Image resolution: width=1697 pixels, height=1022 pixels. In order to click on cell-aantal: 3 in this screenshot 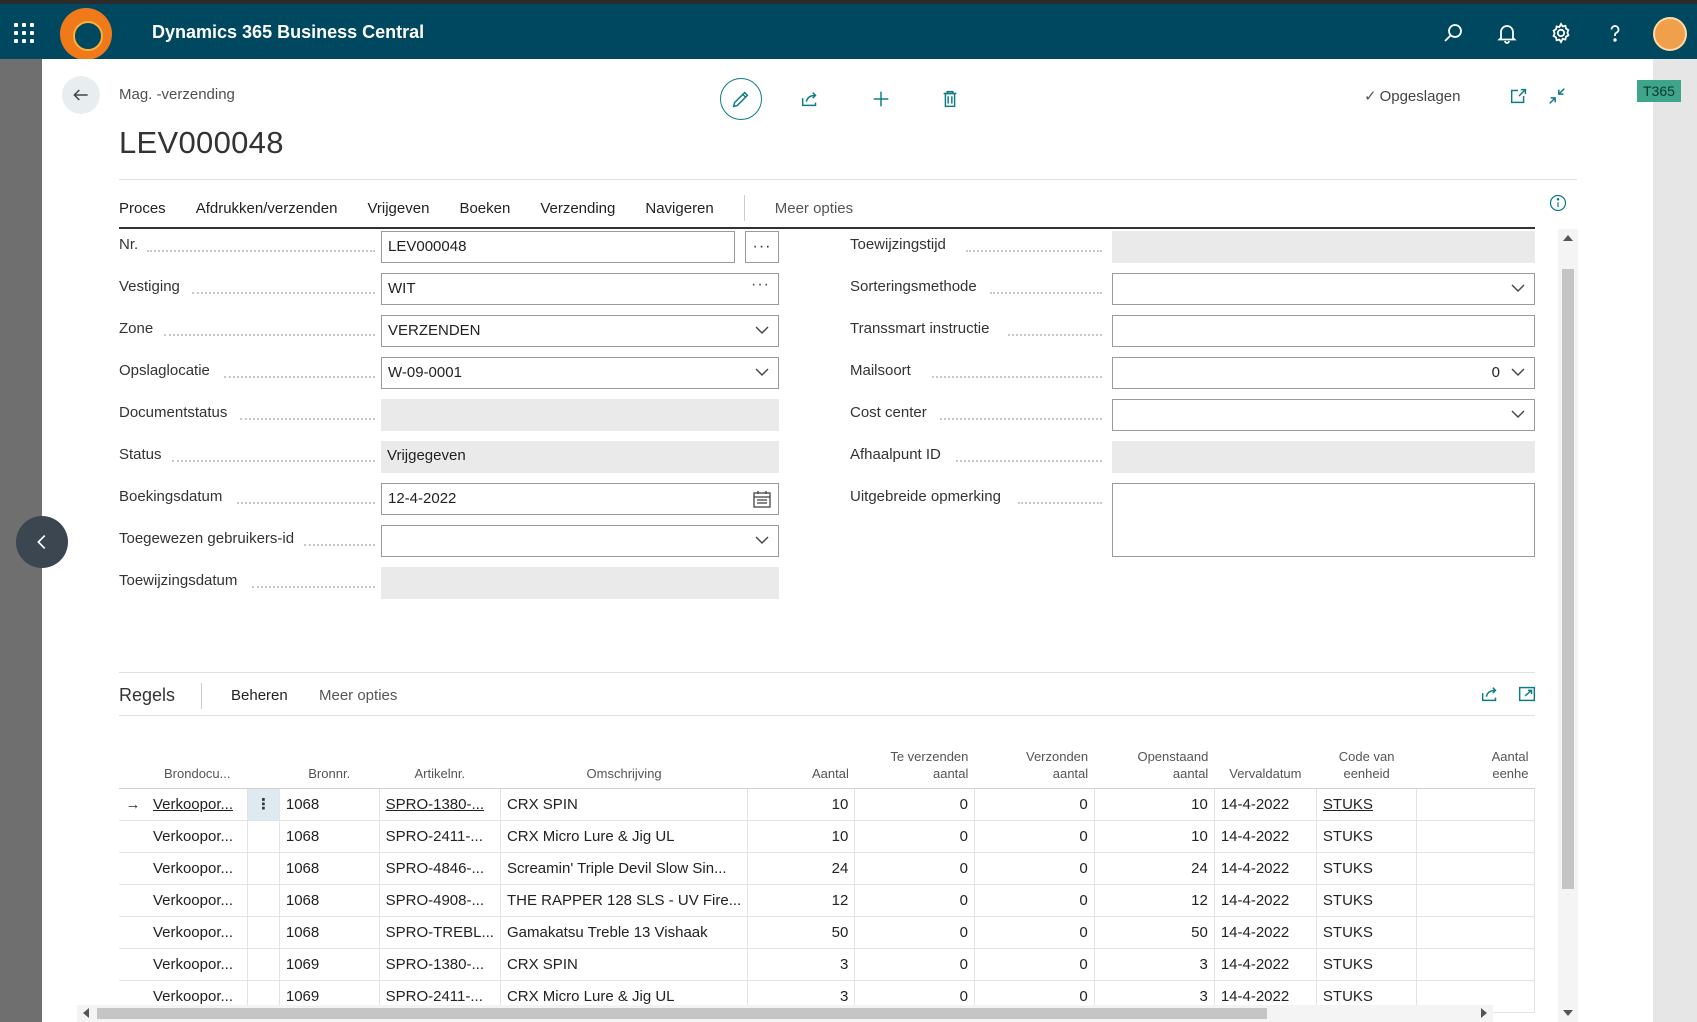, I will do `click(801, 964)`.